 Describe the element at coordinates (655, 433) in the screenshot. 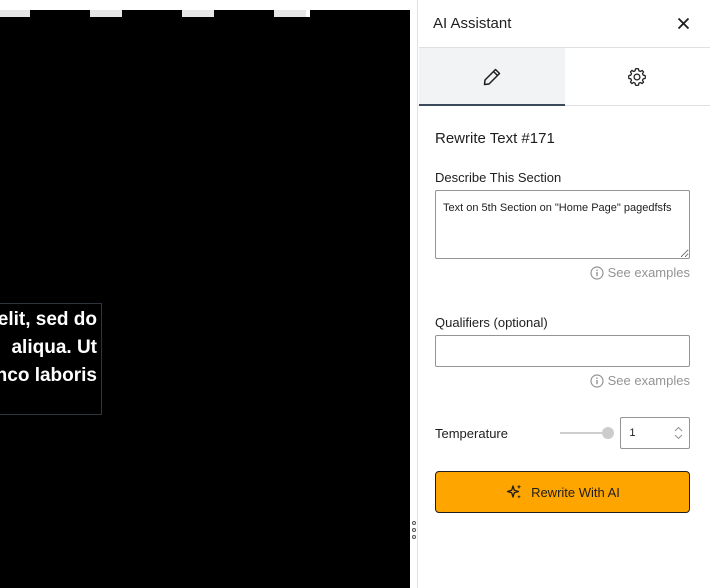

I see `temperature-stepper: 1` at that location.